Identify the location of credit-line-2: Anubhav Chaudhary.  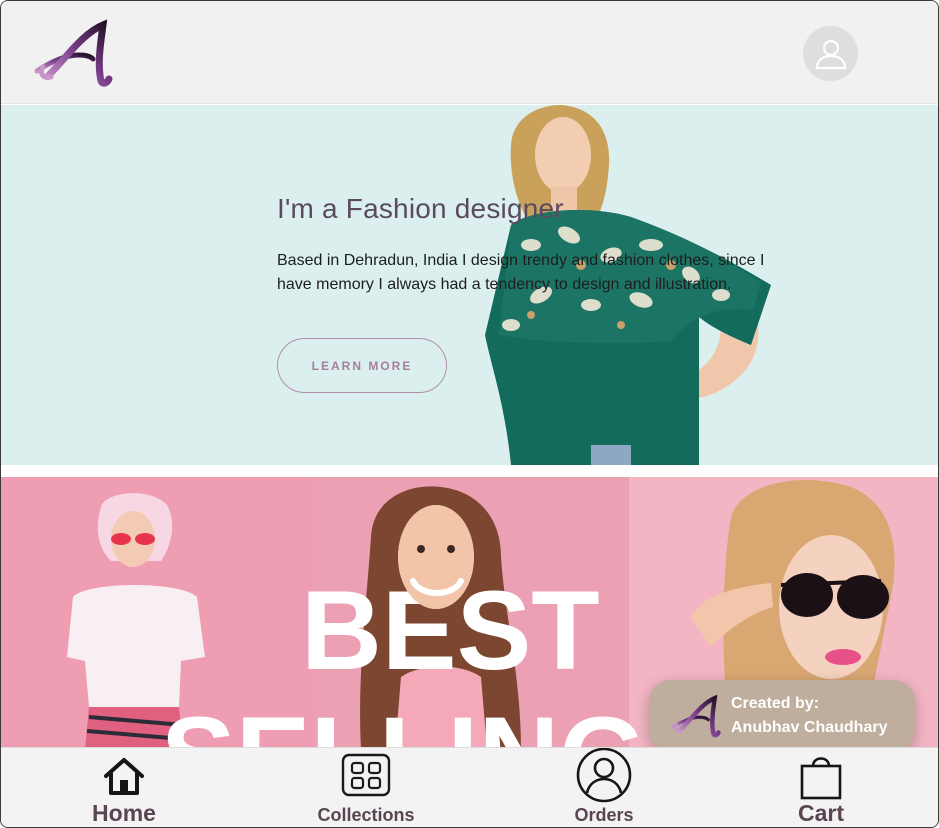
(809, 727).